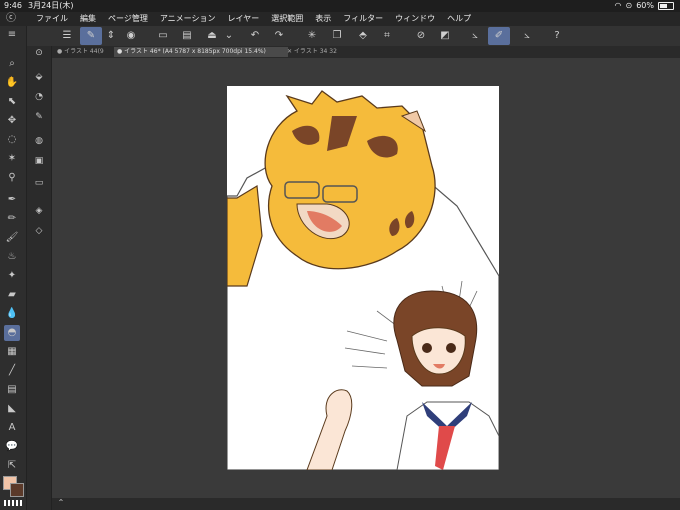 This screenshot has height=510, width=680. I want to click on ruler-icon: ◣, so click(12, 409).